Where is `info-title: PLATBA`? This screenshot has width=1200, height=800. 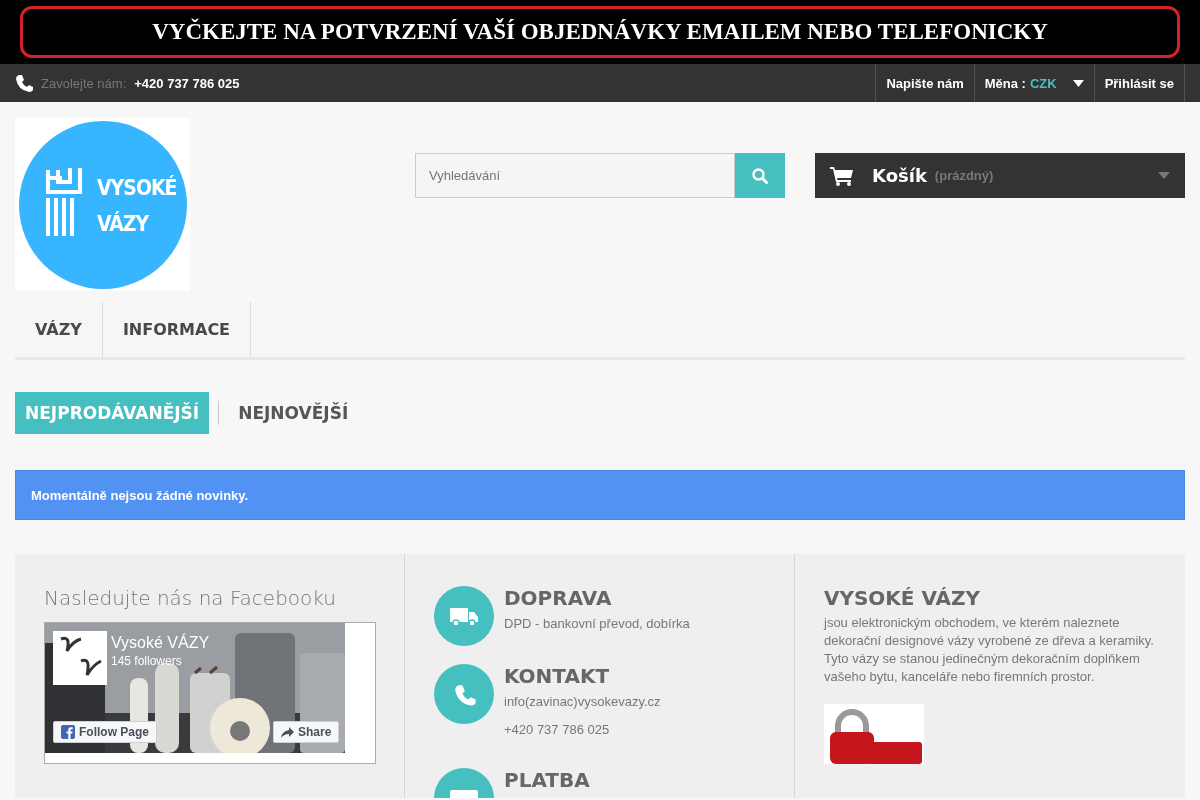 info-title: PLATBA is located at coordinates (547, 780).